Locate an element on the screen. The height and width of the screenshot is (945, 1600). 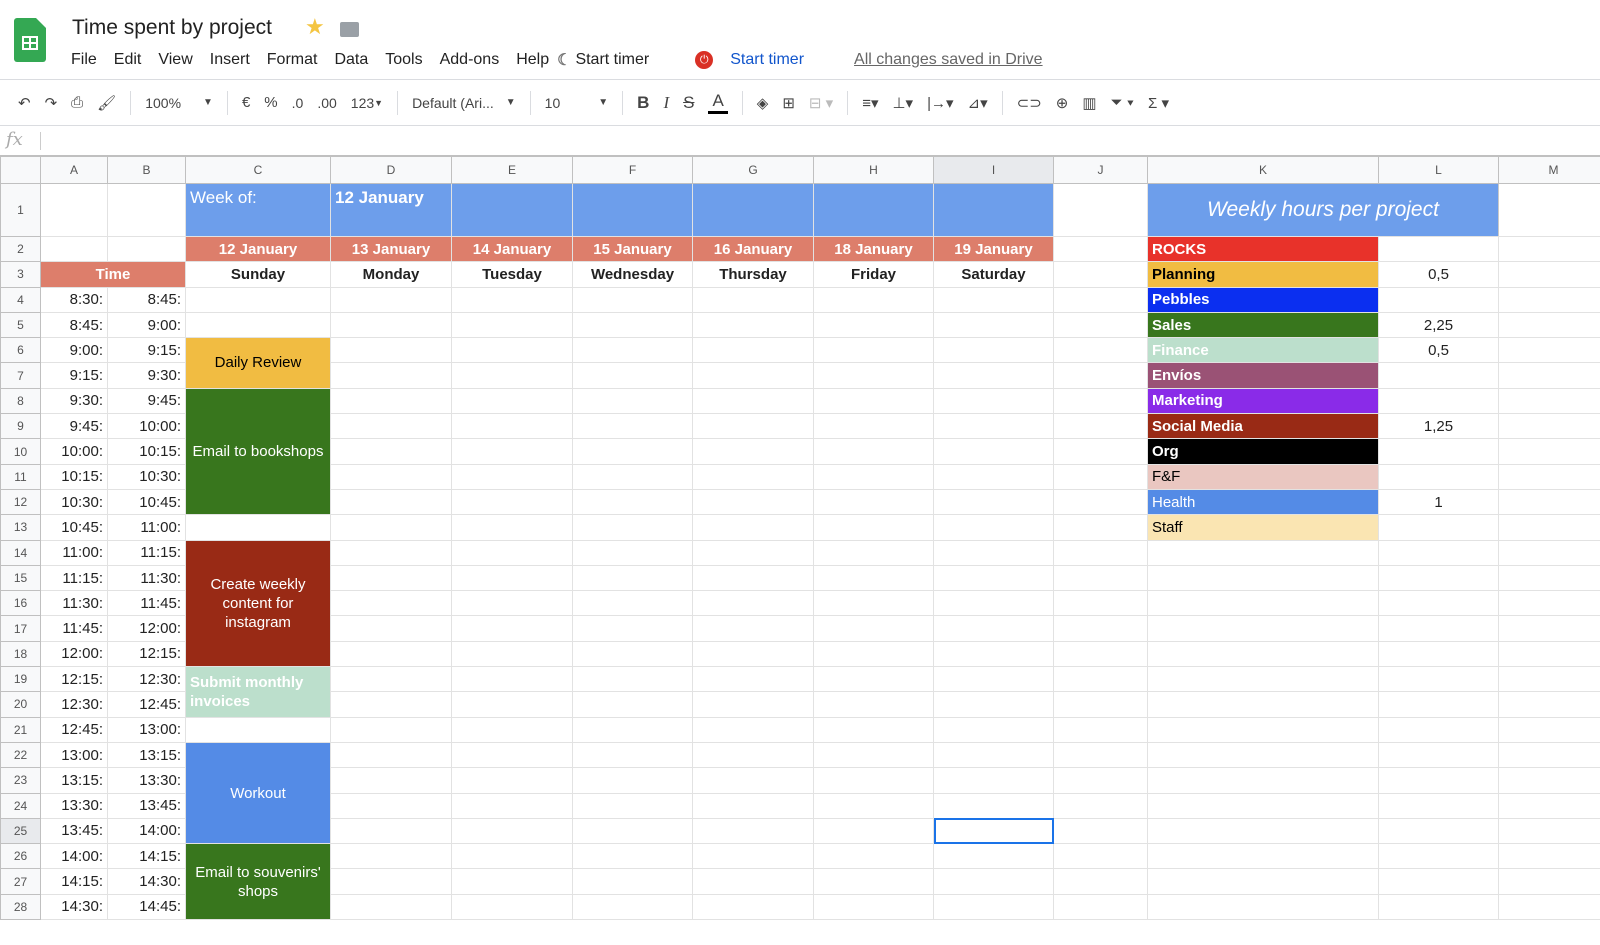
end-time-cell: 14:00: is located at coordinates (146, 831).